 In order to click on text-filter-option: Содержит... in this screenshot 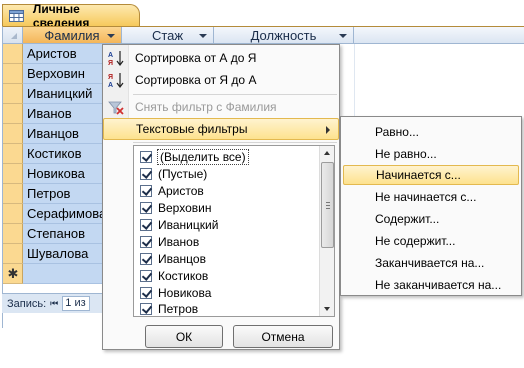, I will do `click(431, 219)`.